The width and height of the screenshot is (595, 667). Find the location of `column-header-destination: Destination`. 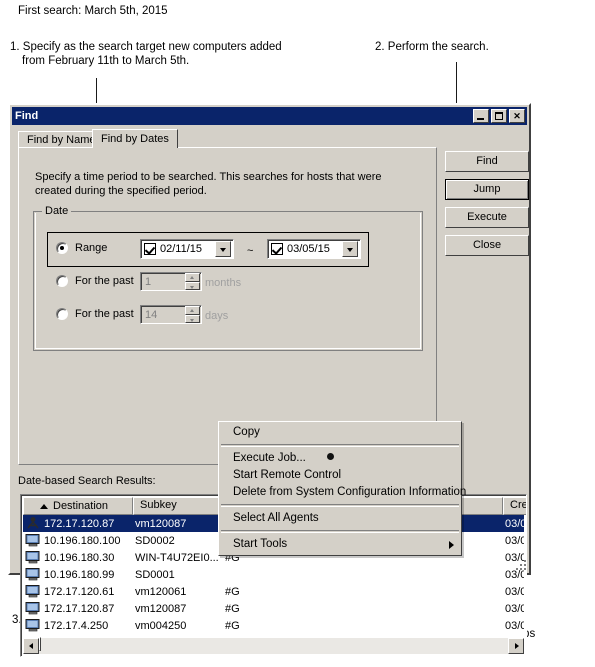

column-header-destination: Destination is located at coordinates (78, 506).